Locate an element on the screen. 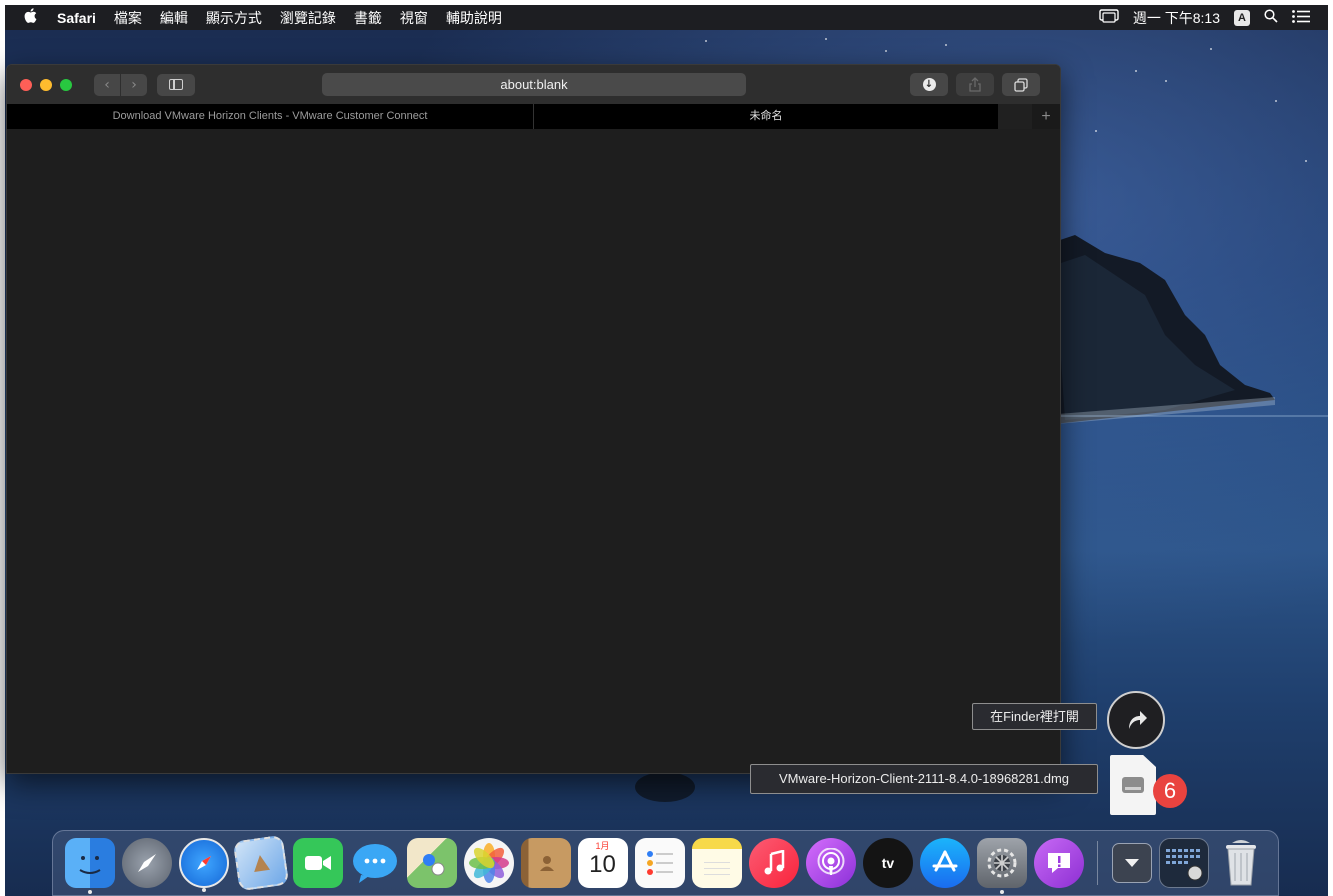 This screenshot has width=1333, height=896. dock-downloads-stack is located at coordinates (1131, 863).